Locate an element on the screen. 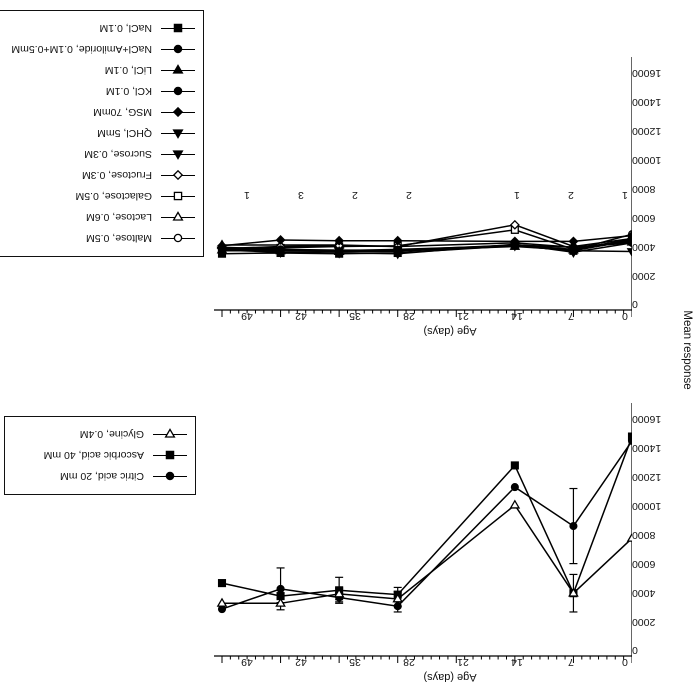 The image size is (700, 691). legend-bottom-item: Galactose, 0.5M is located at coordinates (102, 196).